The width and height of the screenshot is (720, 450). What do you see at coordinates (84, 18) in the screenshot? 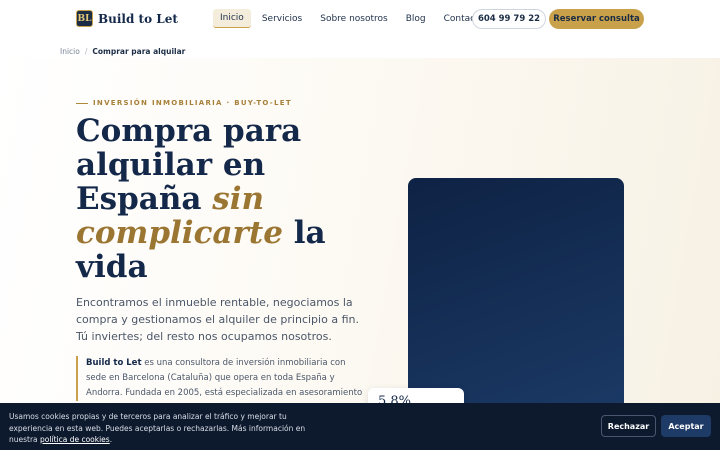
I see `logo-mark: BL` at bounding box center [84, 18].